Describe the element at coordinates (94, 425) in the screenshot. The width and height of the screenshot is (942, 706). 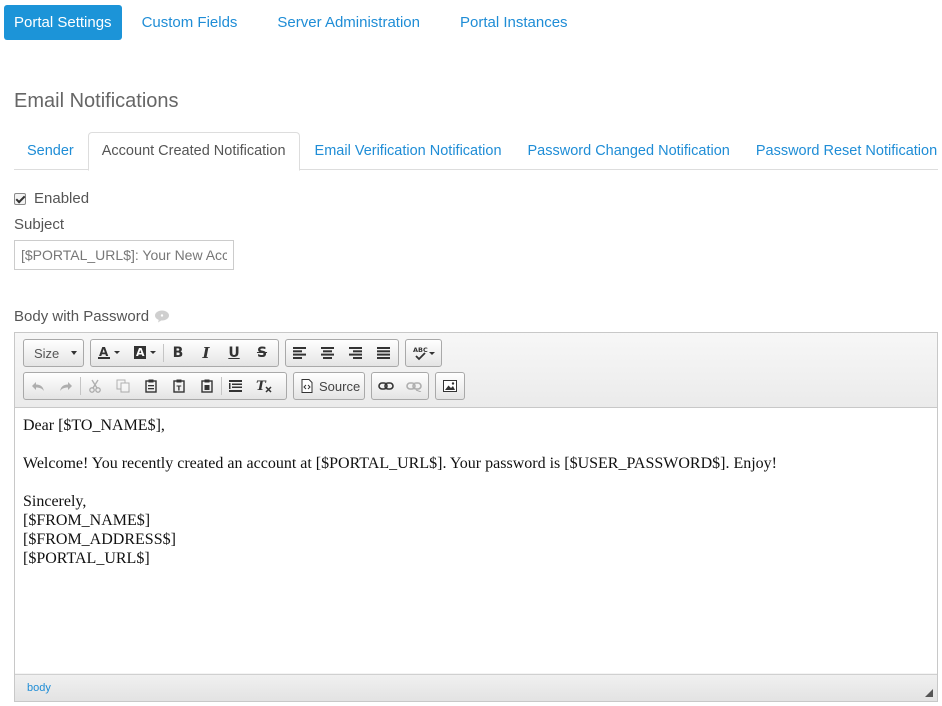
I see `content-line: Dear [$TO_NAME$],` at that location.